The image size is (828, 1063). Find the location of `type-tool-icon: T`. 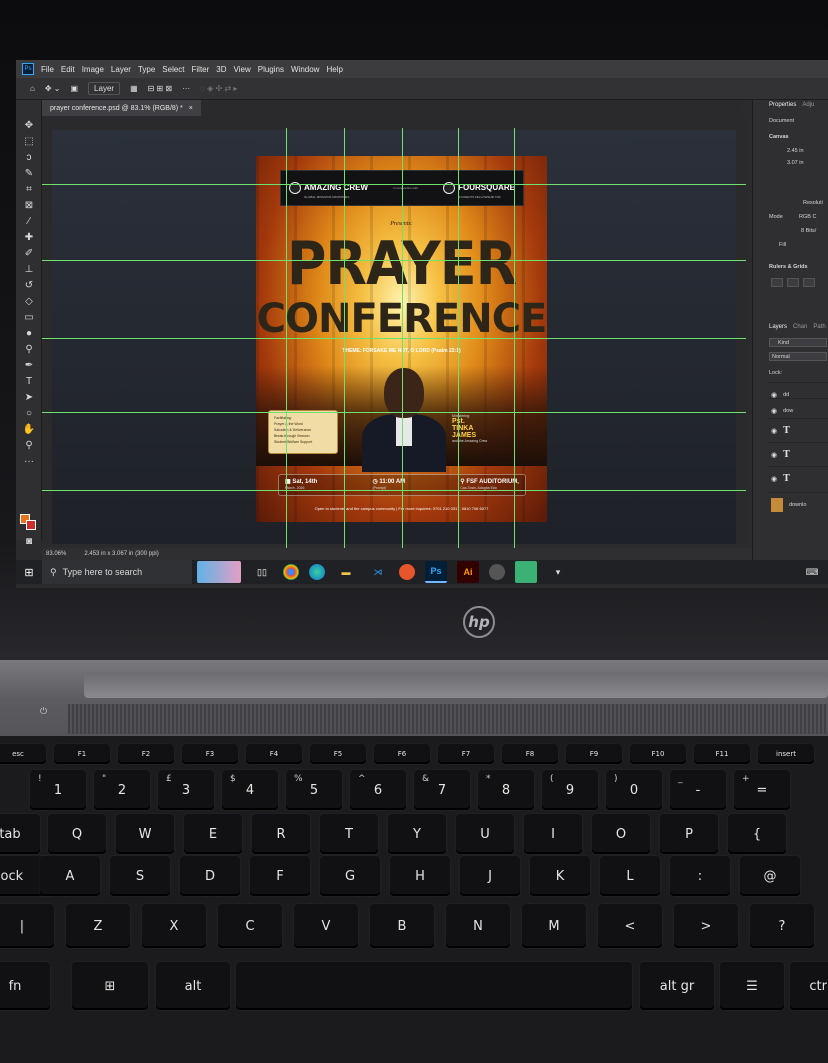

type-tool-icon: T is located at coordinates (29, 382).